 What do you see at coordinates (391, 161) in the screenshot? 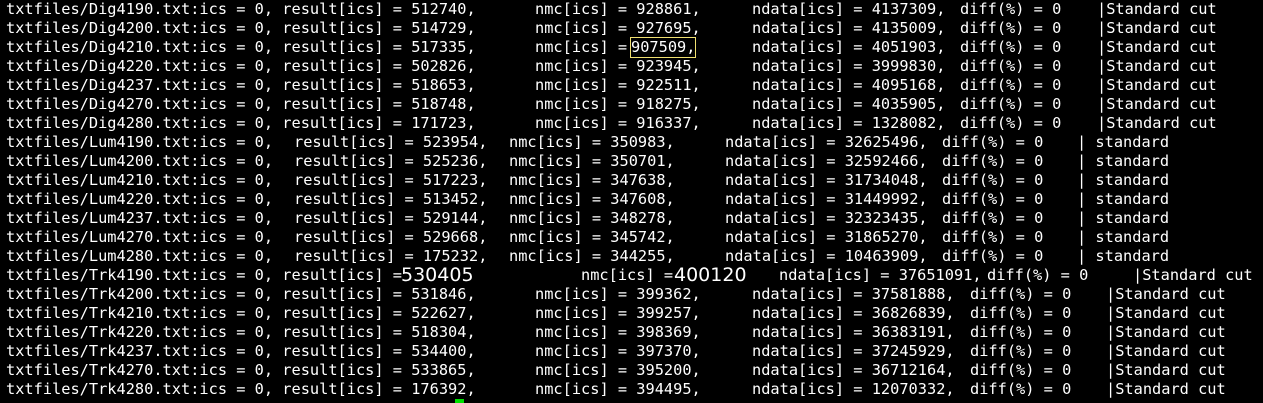
I see `result-text: result[ics] = 525236,` at bounding box center [391, 161].